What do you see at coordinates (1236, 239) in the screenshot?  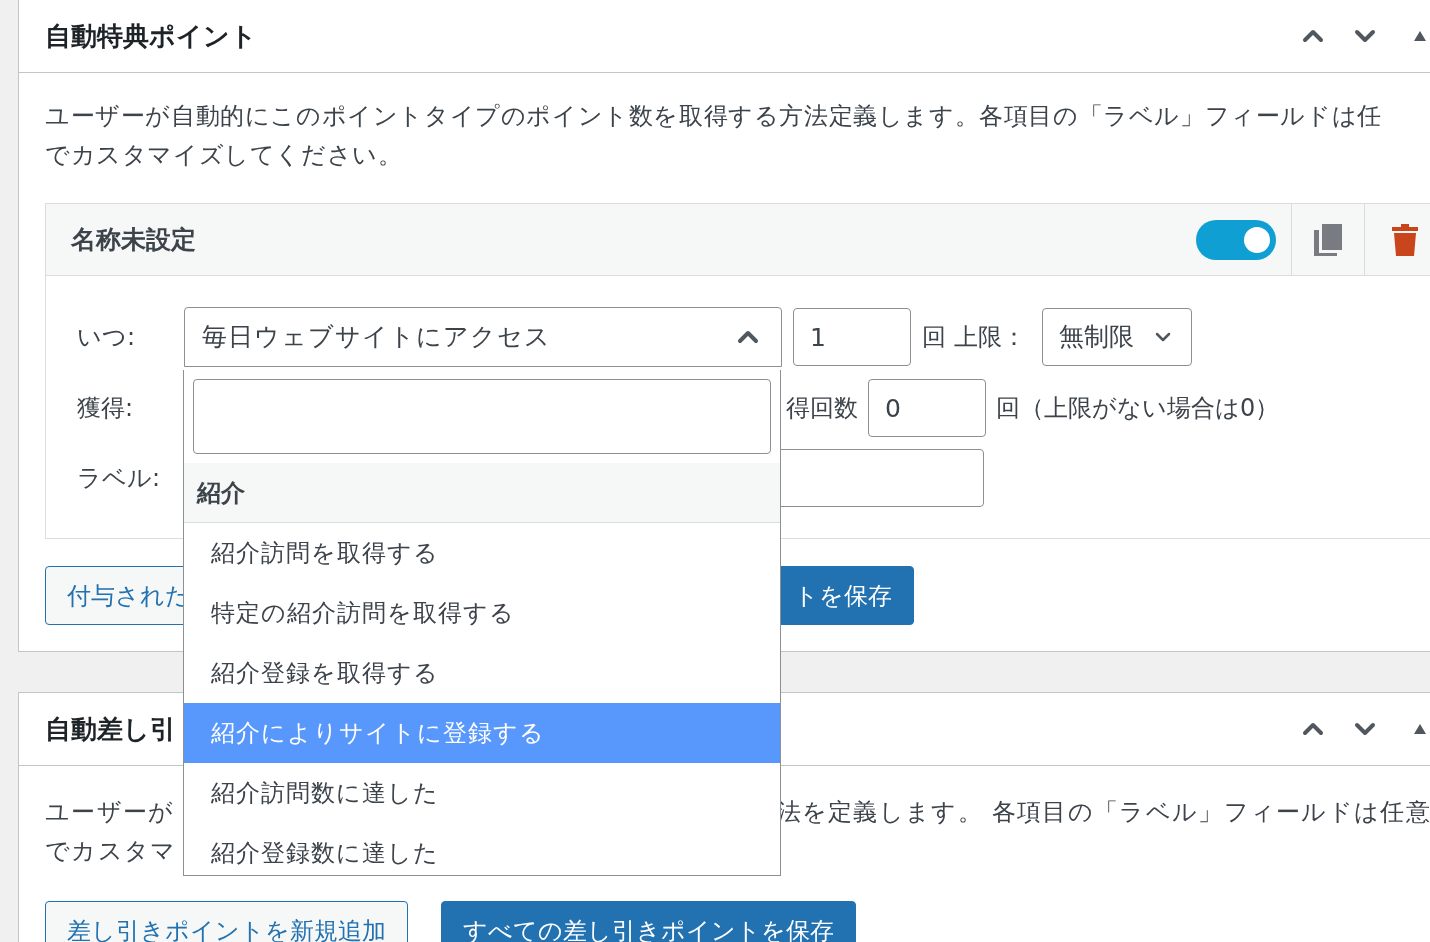 I see `enable-toggle` at bounding box center [1236, 239].